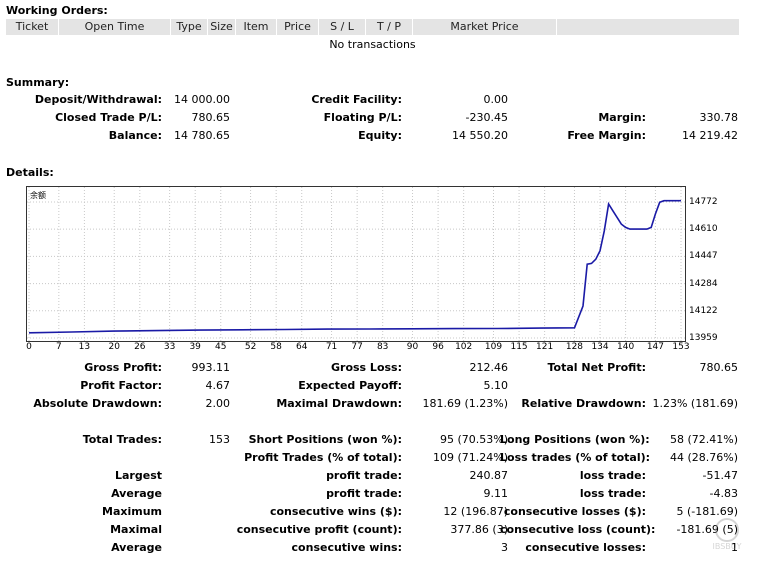  I want to click on x-tick-label: 7, so click(58, 347).